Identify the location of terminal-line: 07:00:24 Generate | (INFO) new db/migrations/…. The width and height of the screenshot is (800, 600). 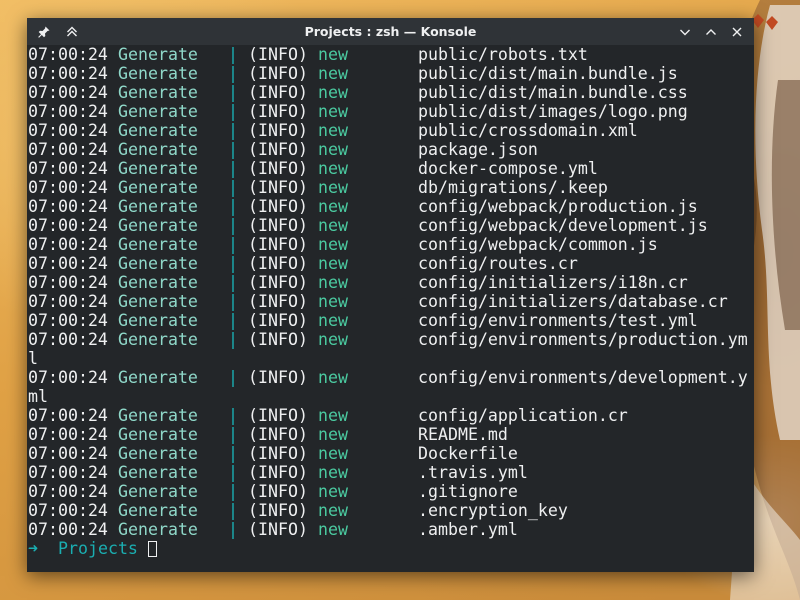
(390, 187).